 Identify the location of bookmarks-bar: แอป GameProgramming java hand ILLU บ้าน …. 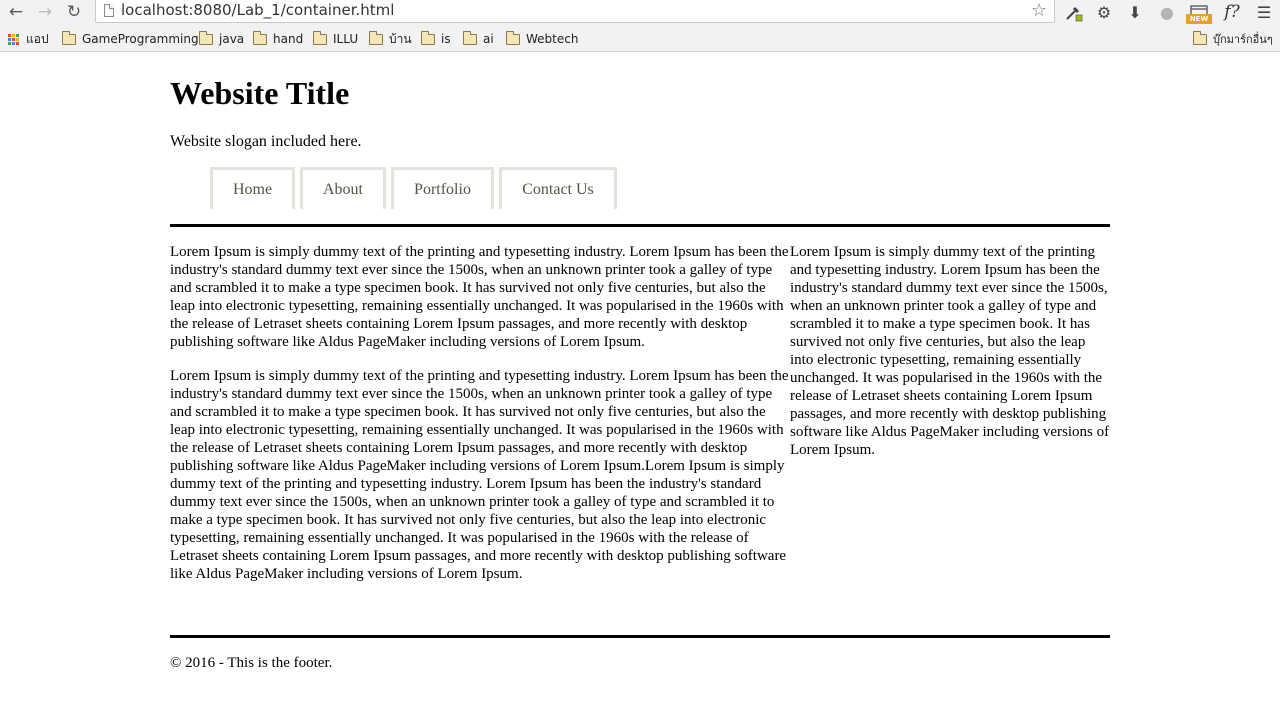
(640, 39).